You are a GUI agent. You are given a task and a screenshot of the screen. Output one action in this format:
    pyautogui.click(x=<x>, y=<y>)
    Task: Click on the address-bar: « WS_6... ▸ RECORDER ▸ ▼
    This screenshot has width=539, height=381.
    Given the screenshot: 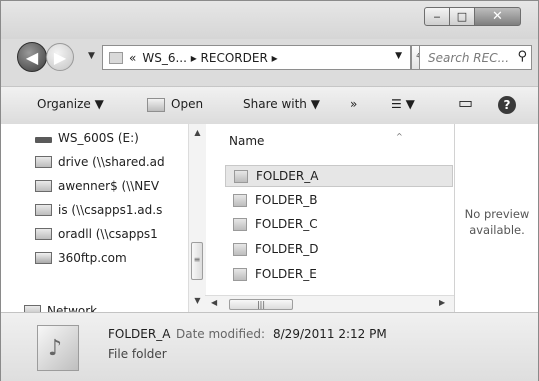 What is the action you would take?
    pyautogui.click(x=256, y=57)
    